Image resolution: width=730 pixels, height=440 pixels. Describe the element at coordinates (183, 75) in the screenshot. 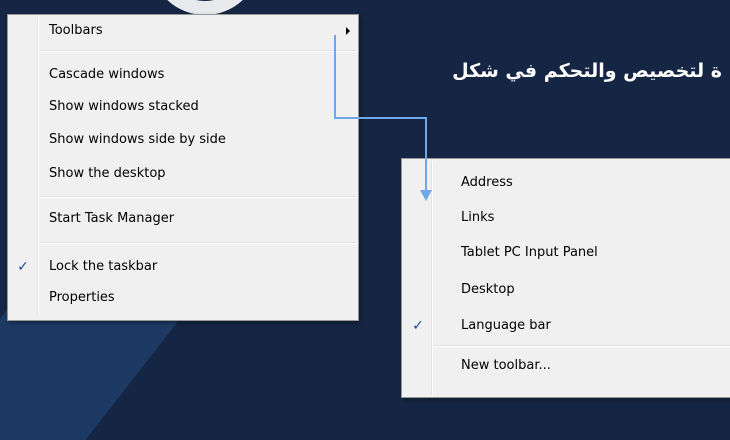

I see `menu-item-cascade-windows: Cascade windows` at that location.